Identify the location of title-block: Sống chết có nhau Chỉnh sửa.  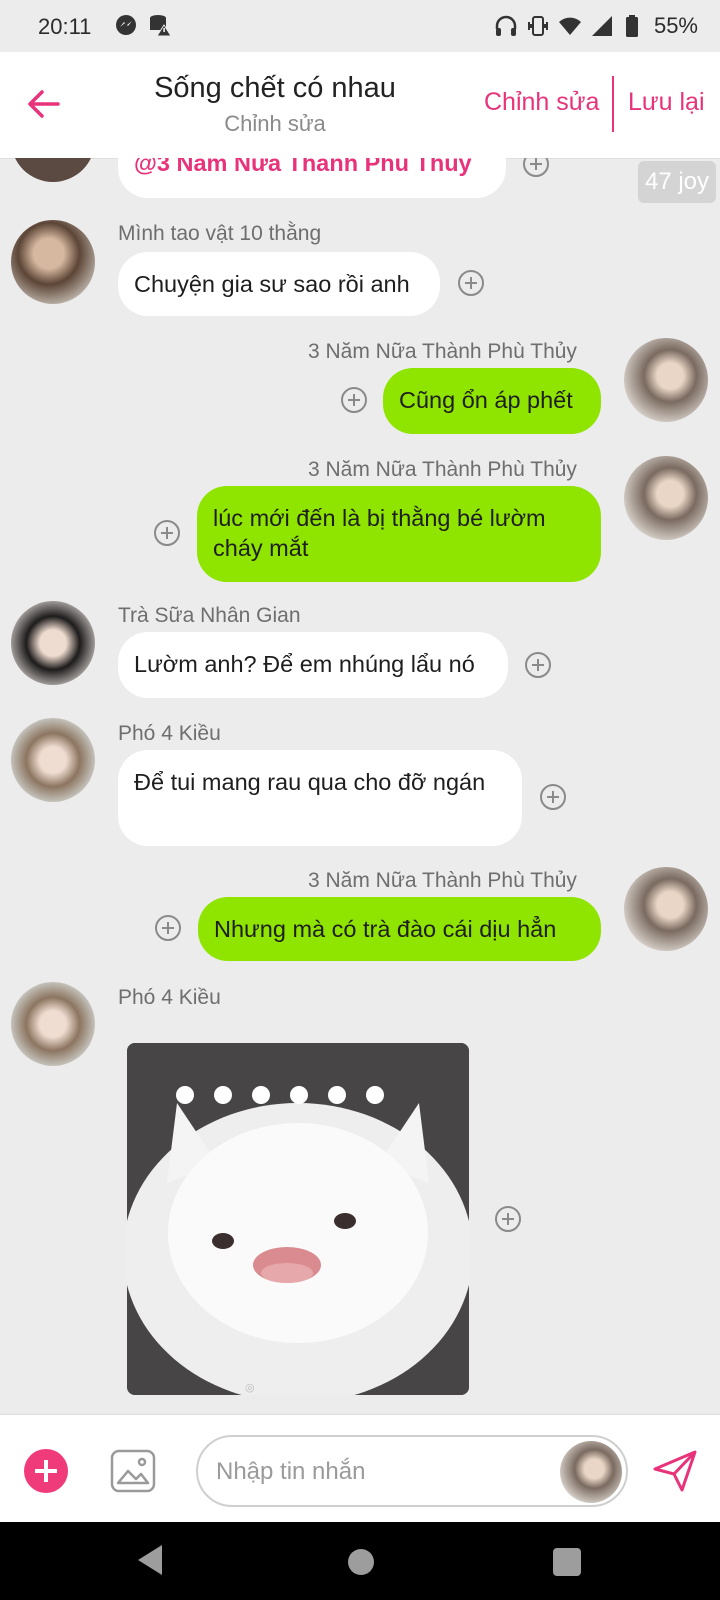
(275, 104).